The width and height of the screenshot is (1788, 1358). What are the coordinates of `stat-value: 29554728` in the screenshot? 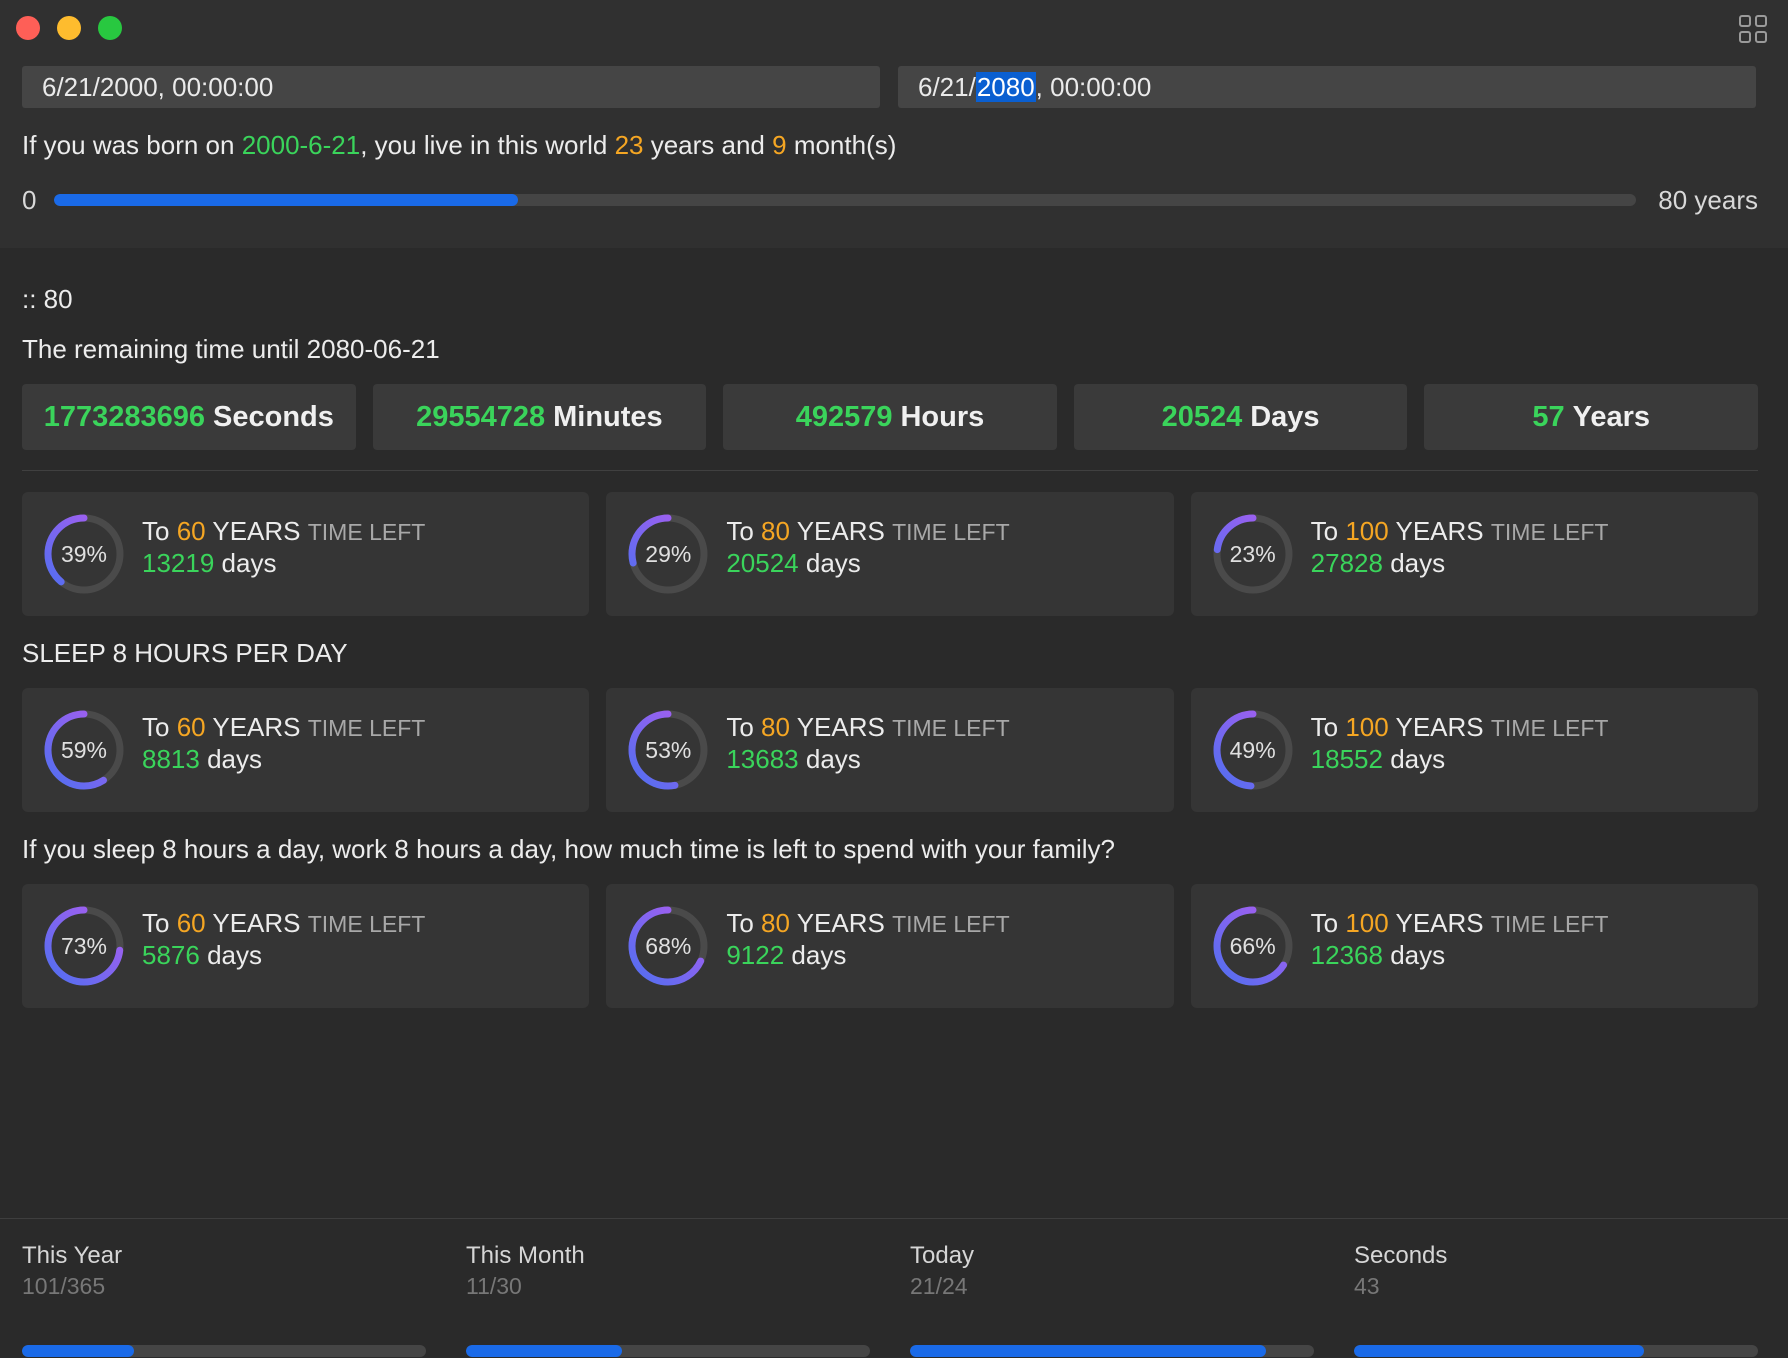 It's located at (481, 416).